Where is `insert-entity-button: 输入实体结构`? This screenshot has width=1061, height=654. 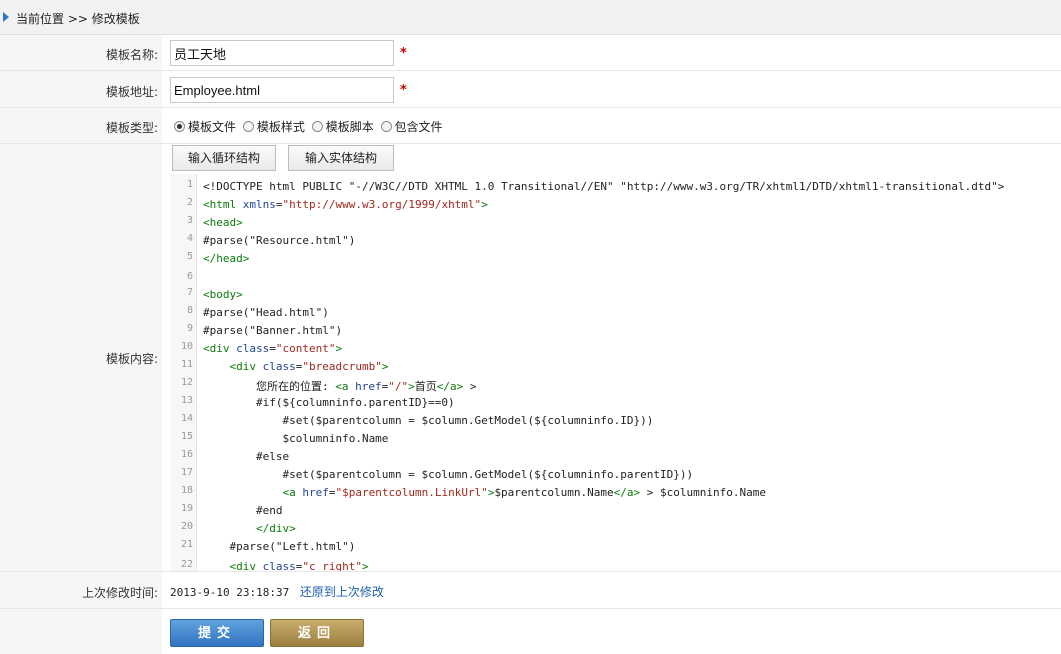
insert-entity-button: 输入实体结构 is located at coordinates (341, 158).